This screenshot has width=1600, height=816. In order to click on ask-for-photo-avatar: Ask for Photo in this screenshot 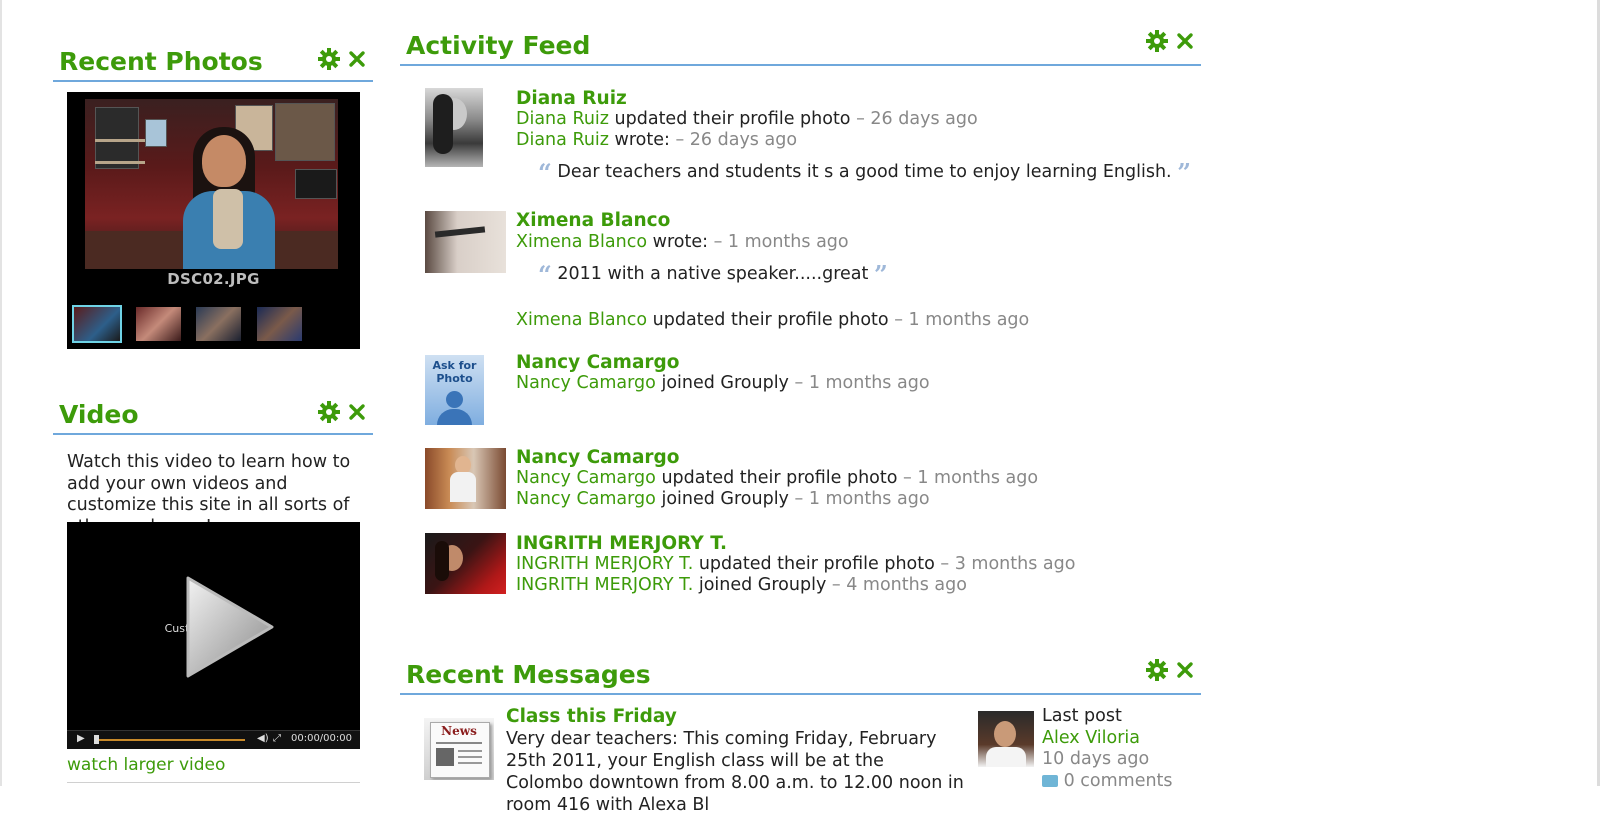, I will do `click(454, 390)`.